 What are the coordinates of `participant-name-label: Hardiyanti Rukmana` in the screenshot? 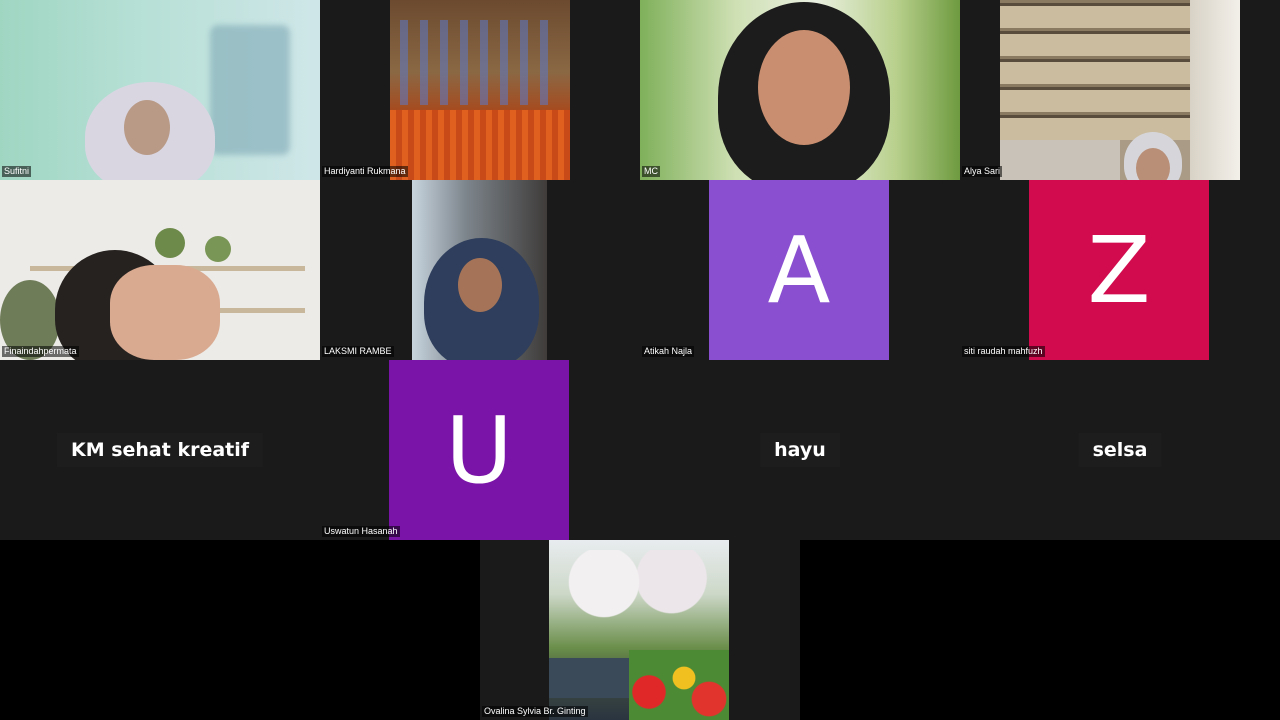 It's located at (365, 171).